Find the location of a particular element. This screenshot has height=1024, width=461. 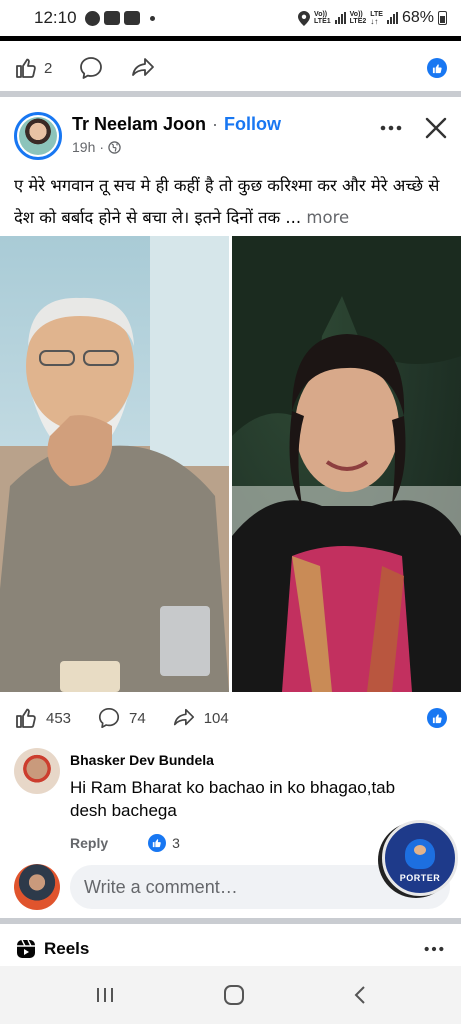

prev-like-button: 2 is located at coordinates (33, 68).